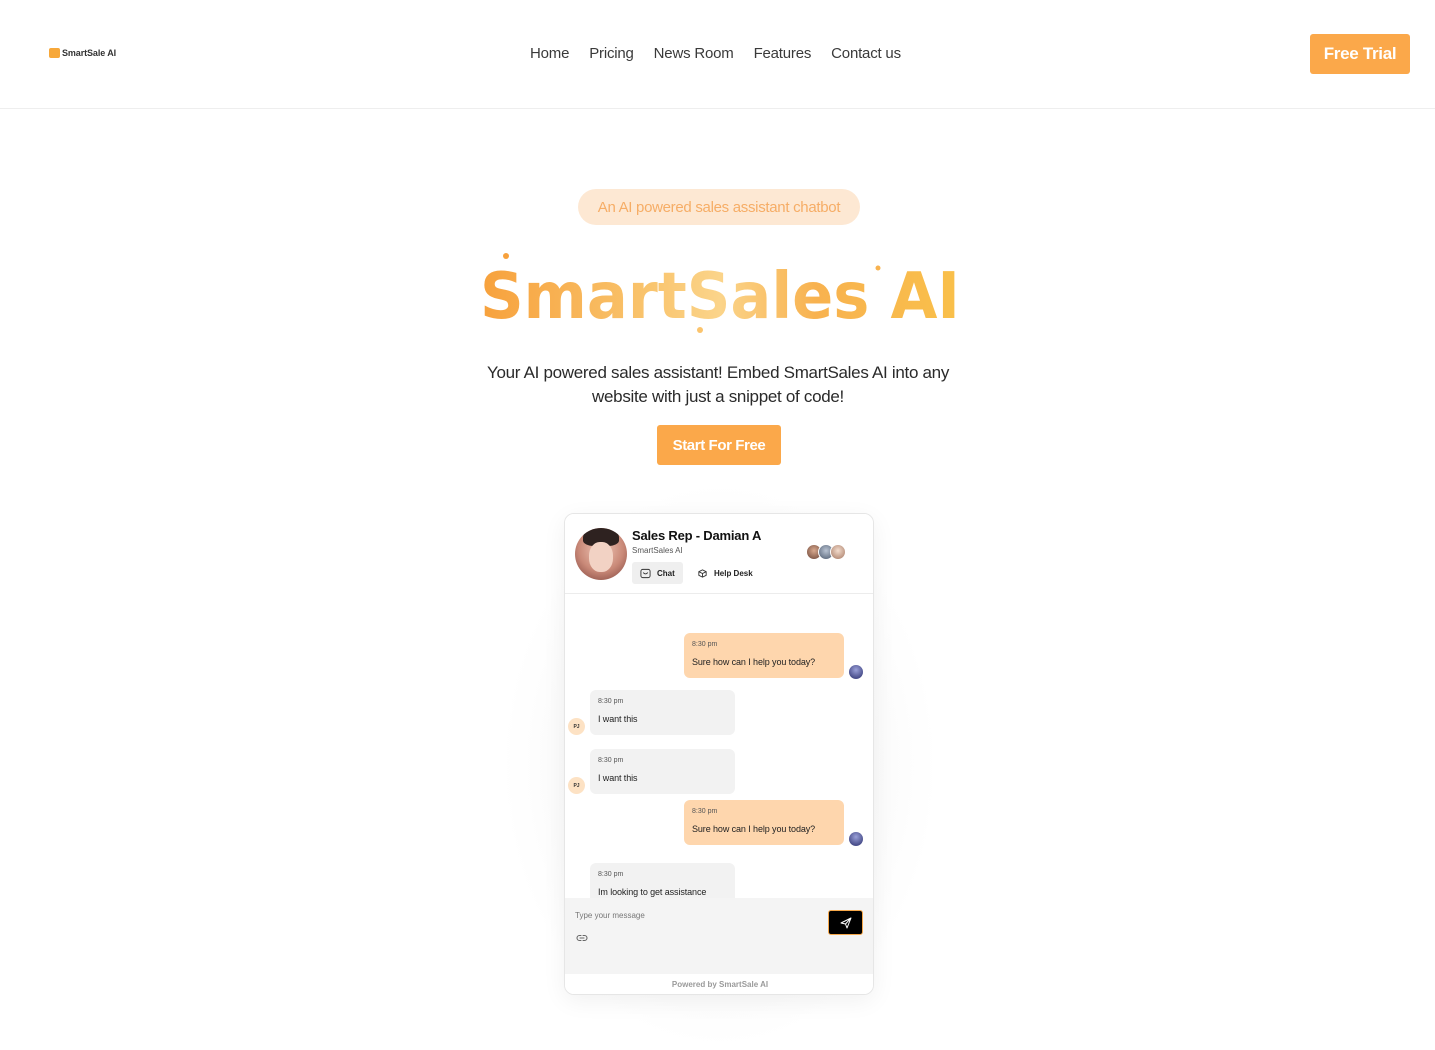 The image size is (1435, 1050). Describe the element at coordinates (719, 445) in the screenshot. I see `start-for-free-button: Start For Free` at that location.